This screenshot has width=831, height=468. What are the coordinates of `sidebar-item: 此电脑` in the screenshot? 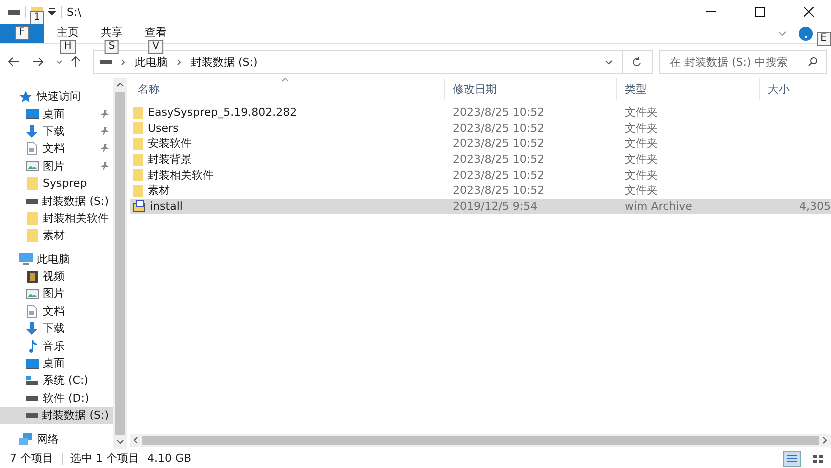 It's located at (56, 259).